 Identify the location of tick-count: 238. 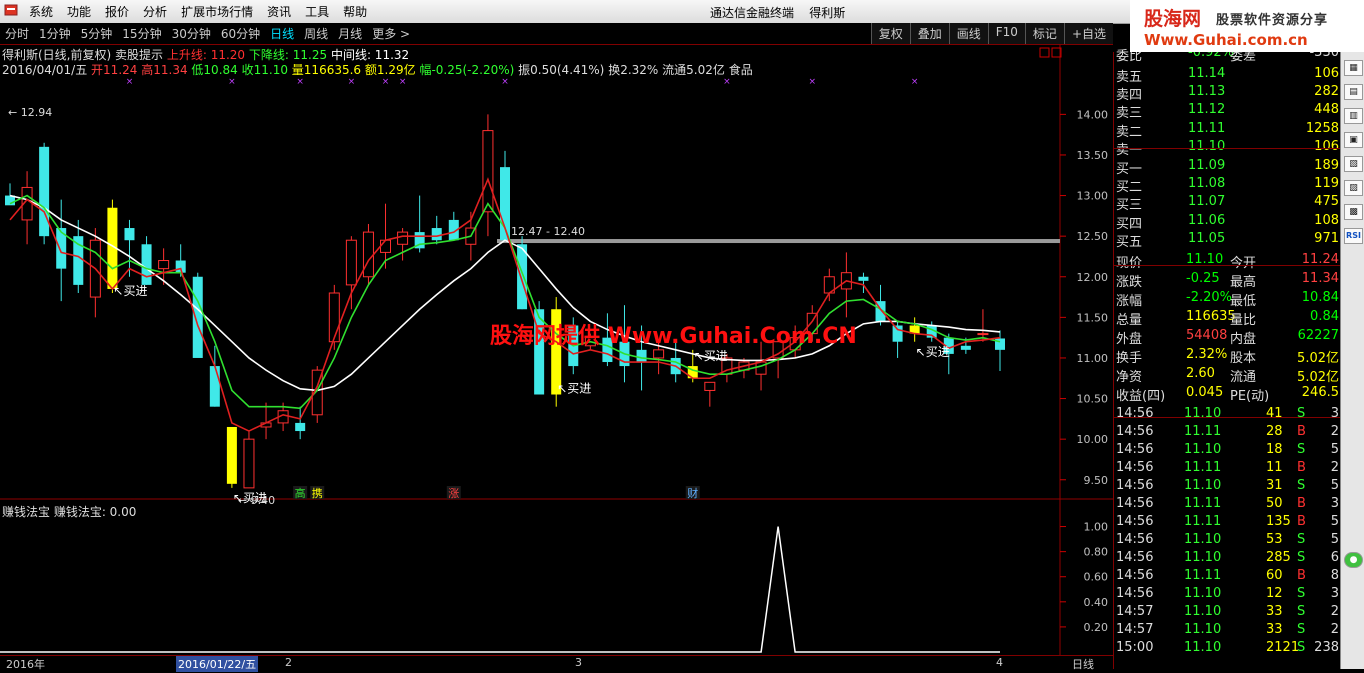
(1326, 647).